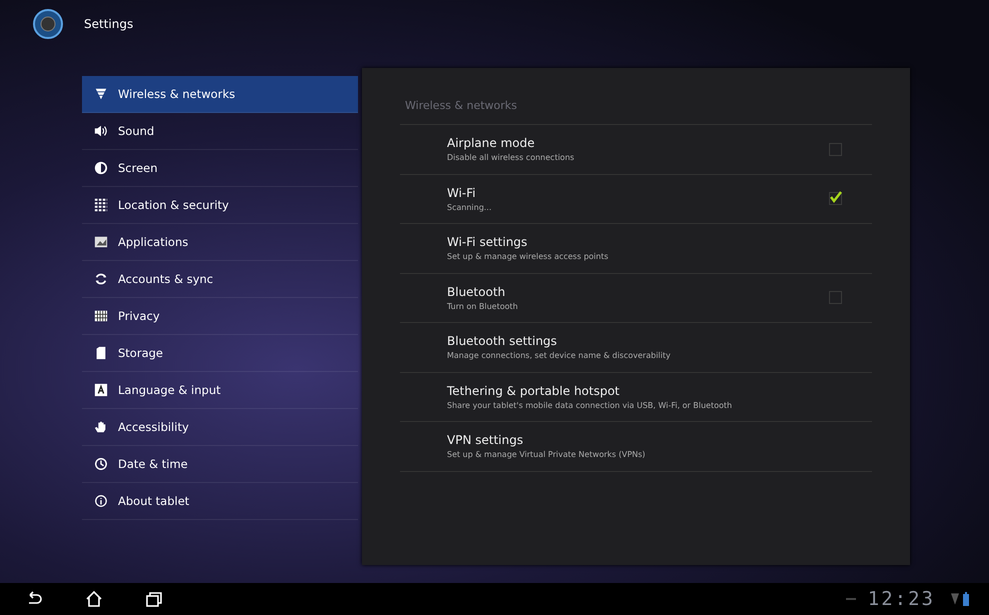  I want to click on speaker-icon, so click(101, 131).